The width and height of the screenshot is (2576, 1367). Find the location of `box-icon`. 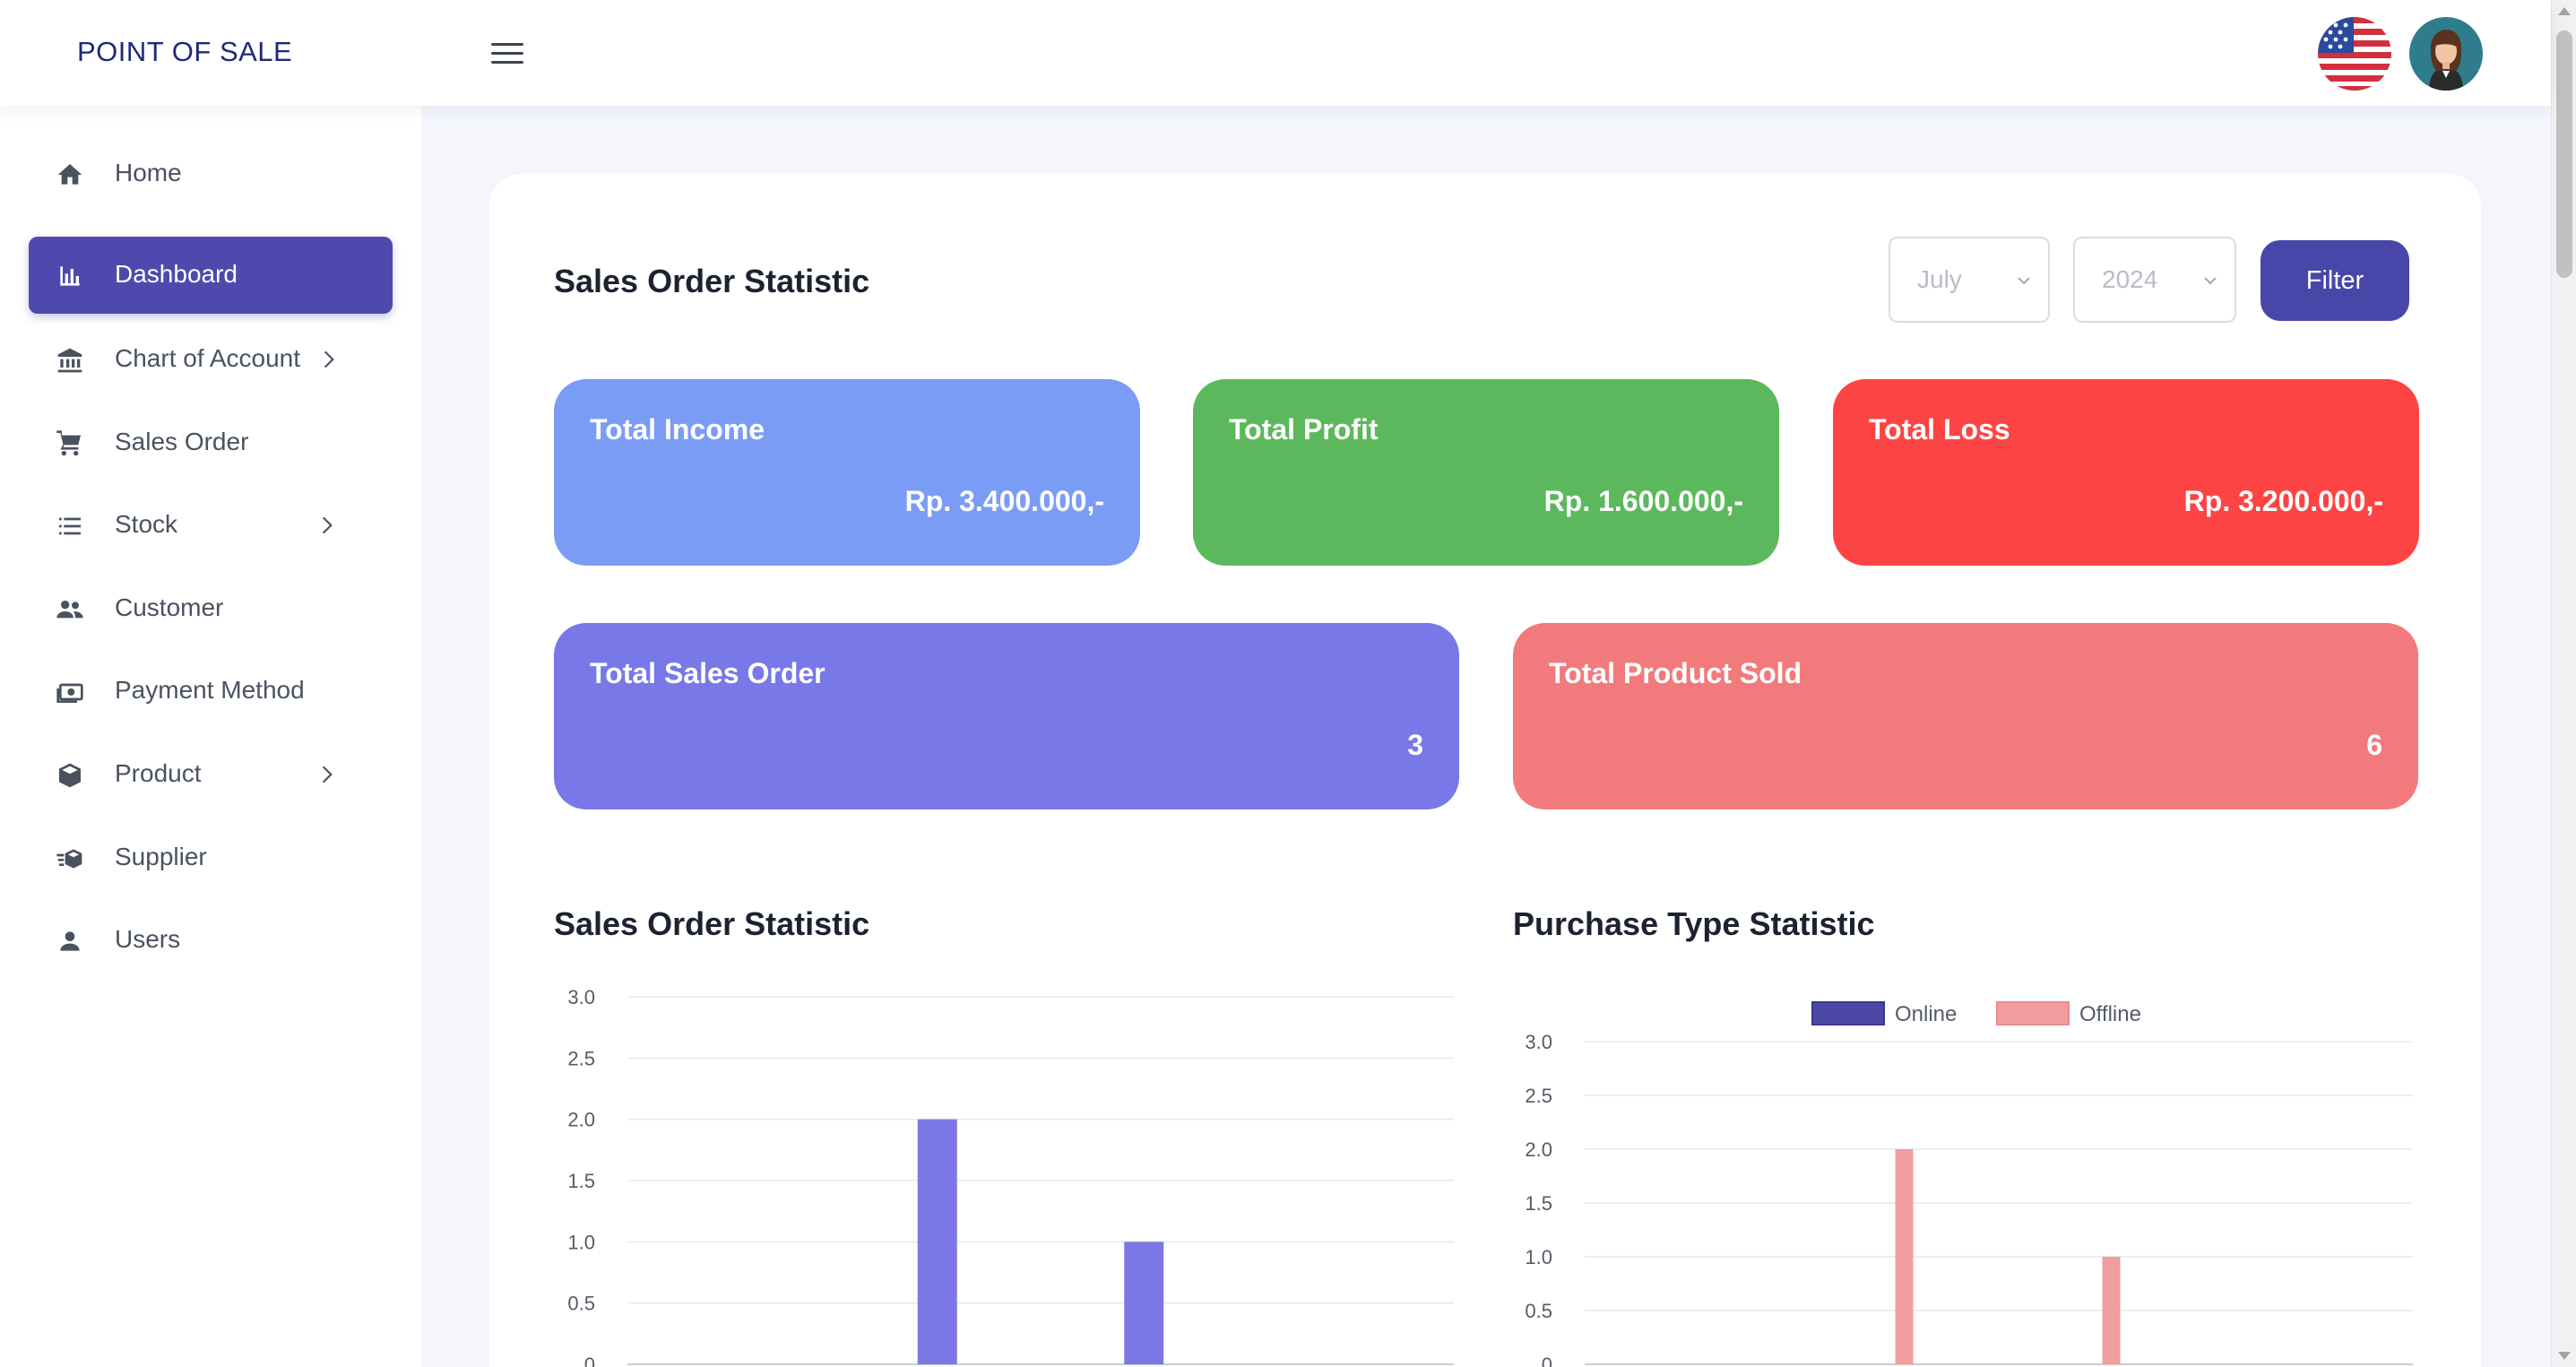

box-icon is located at coordinates (70, 775).